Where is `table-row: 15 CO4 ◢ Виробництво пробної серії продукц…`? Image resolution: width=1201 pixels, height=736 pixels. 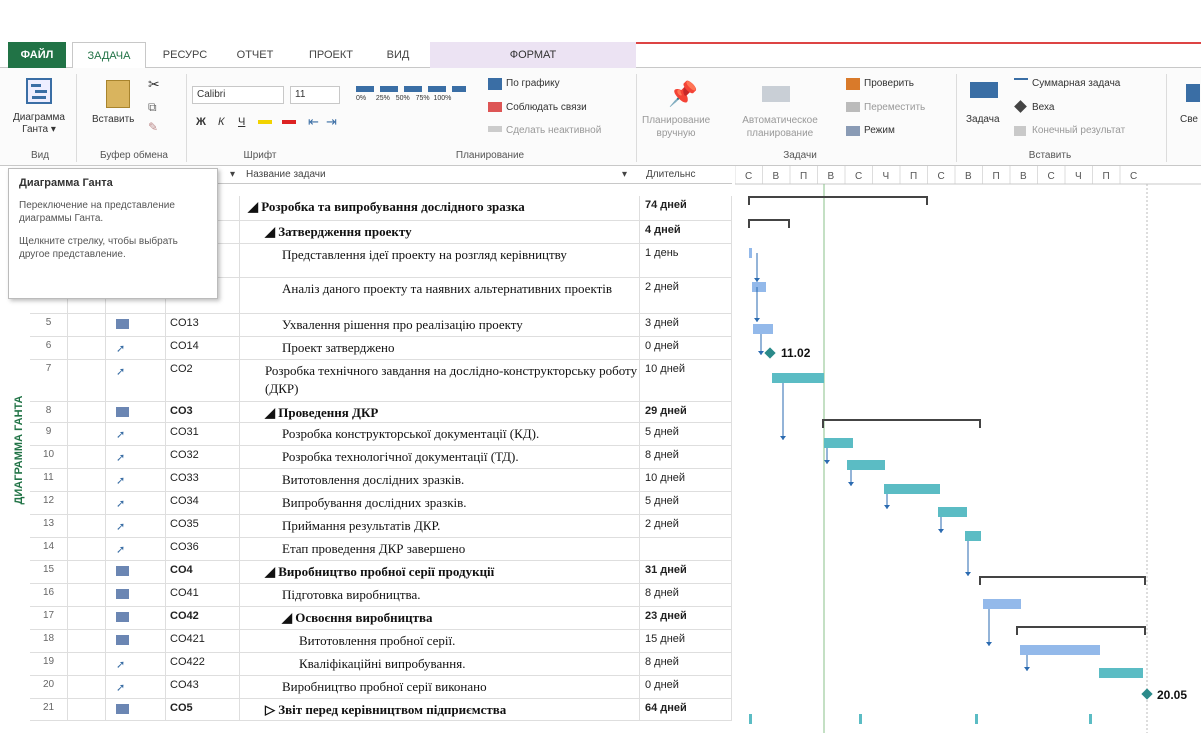
table-row: 15 CO4 ◢ Виробництво пробної серії продукц… is located at coordinates (381, 572).